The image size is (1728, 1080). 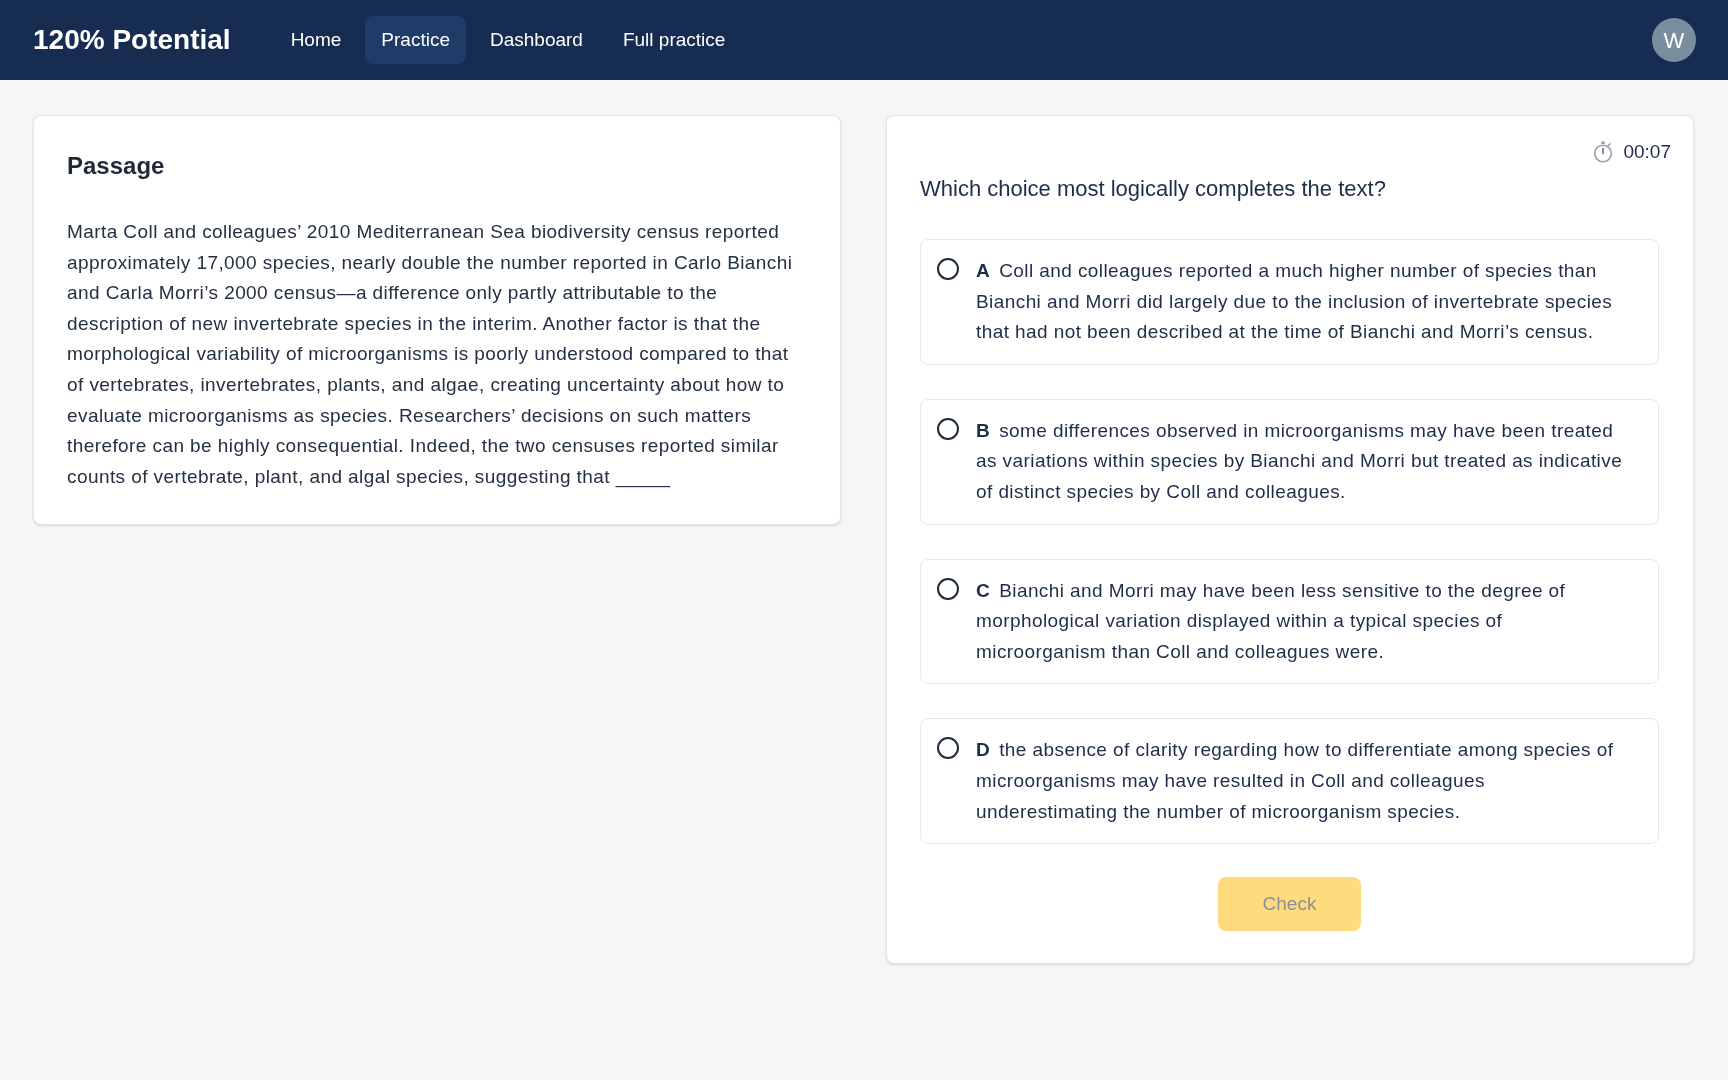 I want to click on option-text: B some differences observed in microorganisms may have been treated as variations within species by Bianchi and Morri but treated as indicative of distinct species by Coll and colleagues., so click(x=1300, y=461).